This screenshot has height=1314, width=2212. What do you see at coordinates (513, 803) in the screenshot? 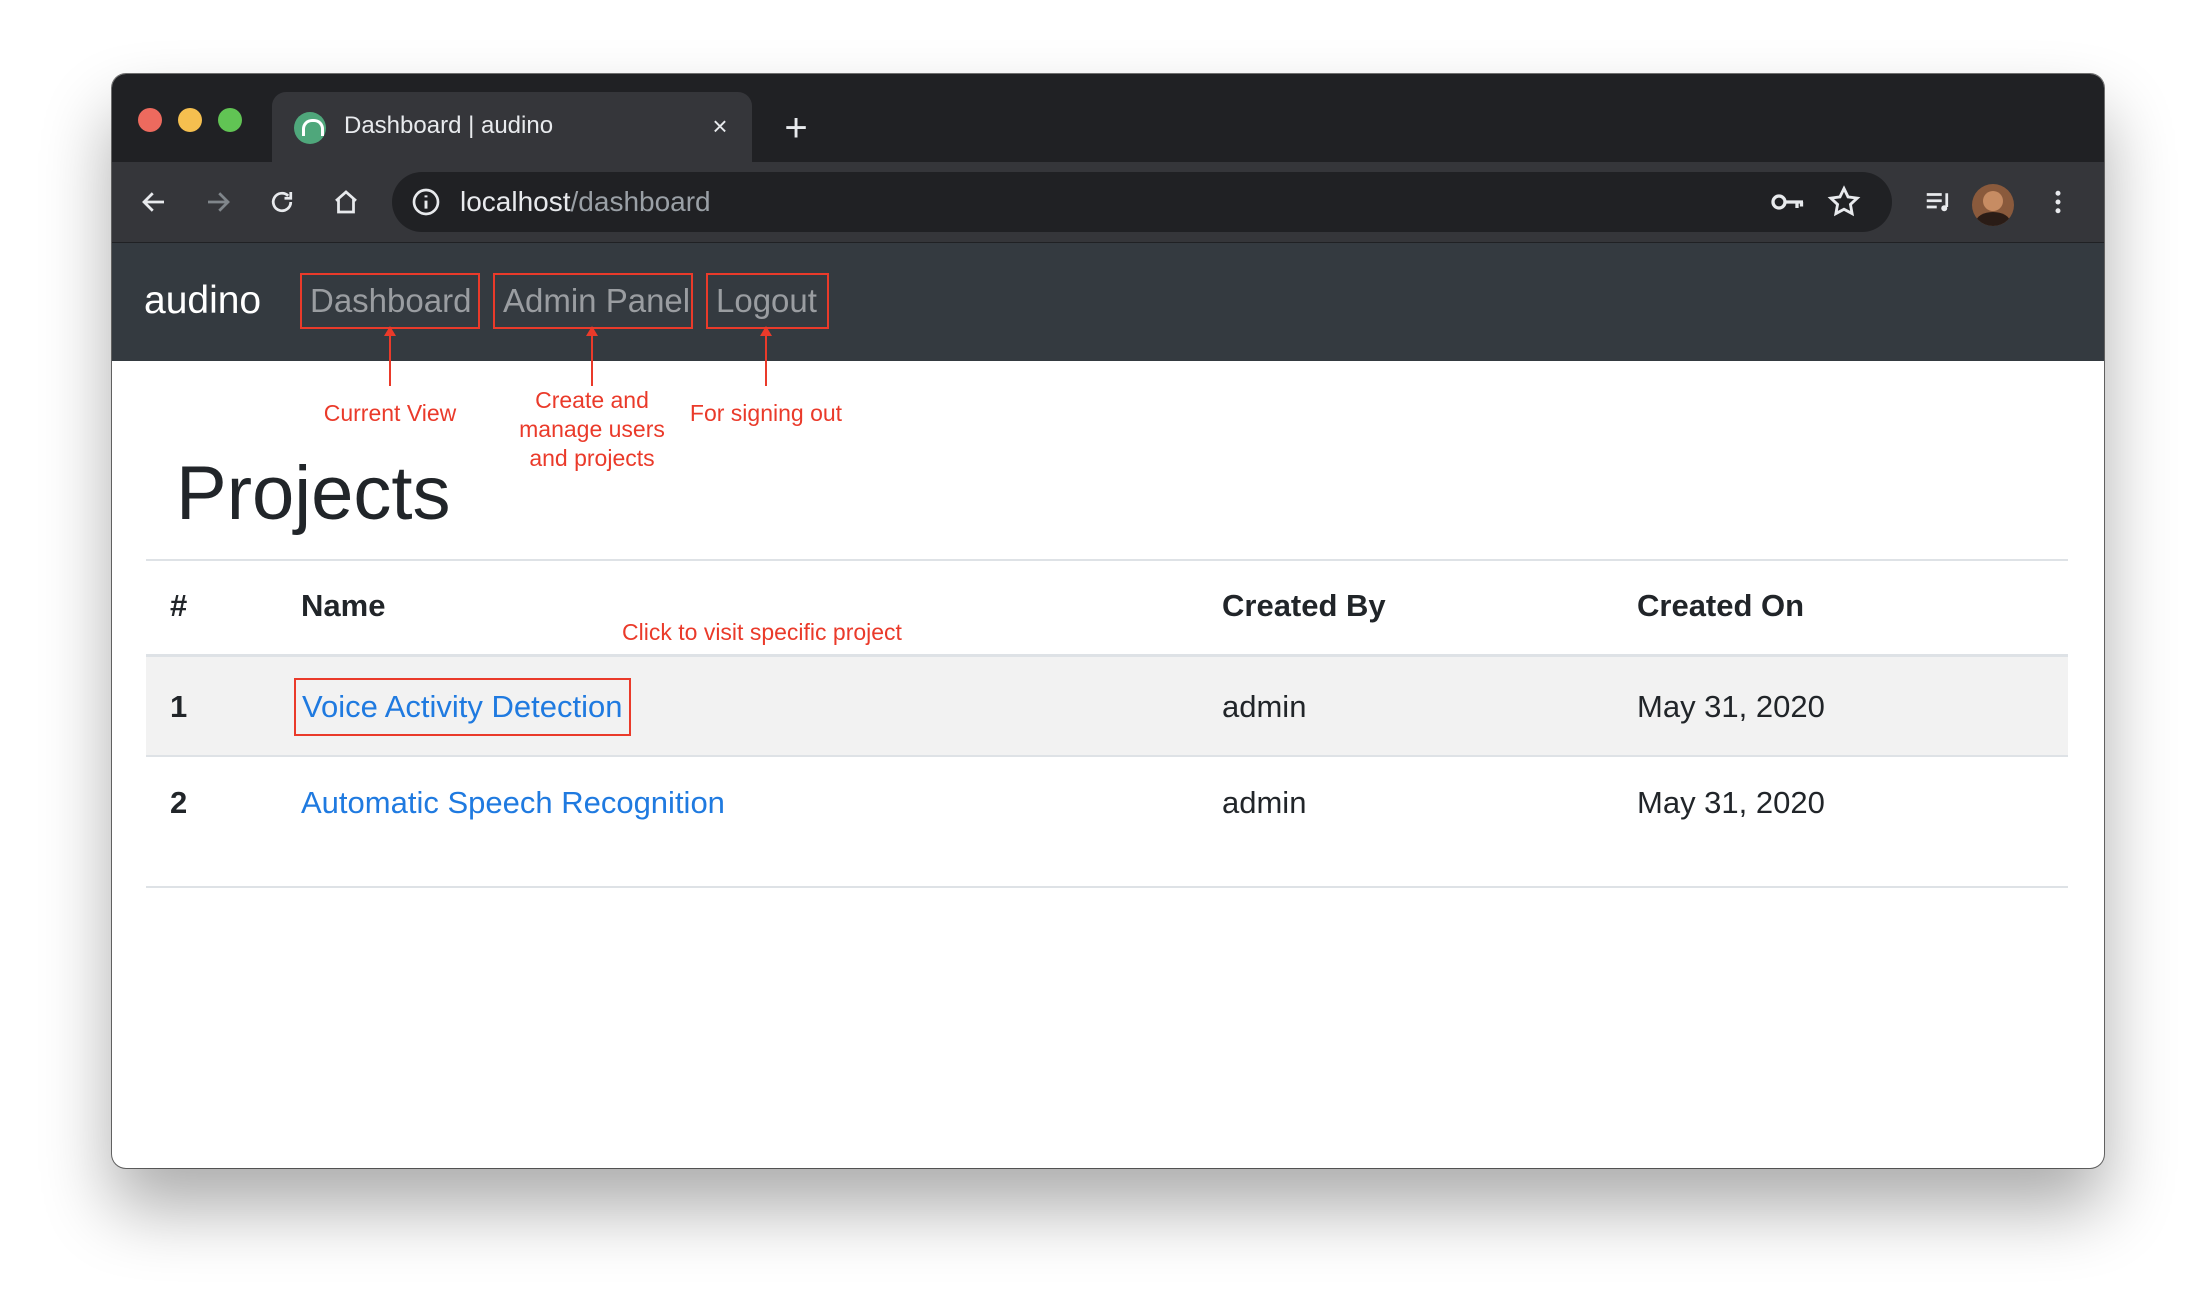
I see `project-link-automatic-speech-recognition: Automatic Speech Recognition` at bounding box center [513, 803].